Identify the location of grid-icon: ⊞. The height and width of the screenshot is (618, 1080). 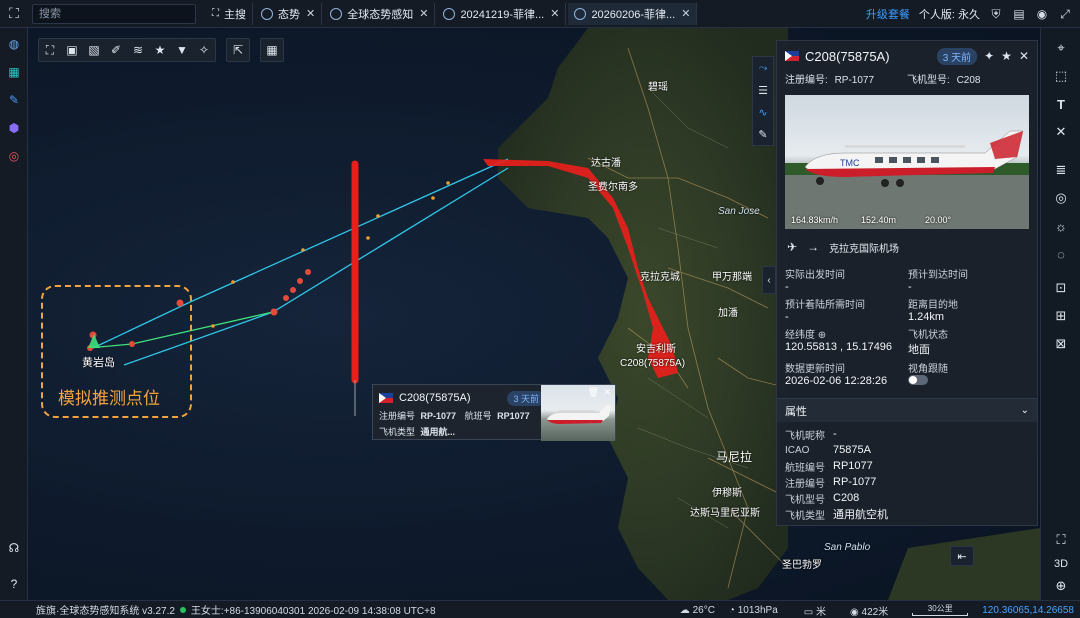
(1061, 316).